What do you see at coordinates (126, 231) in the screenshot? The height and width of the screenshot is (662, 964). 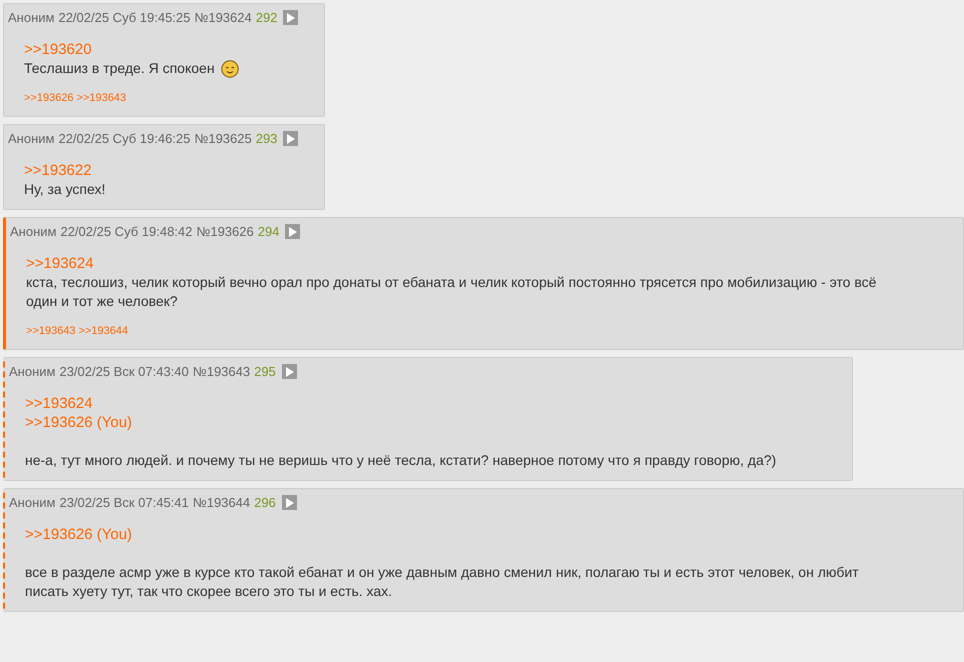 I see `post-date: 22/02/25 Суб 19:48:42` at bounding box center [126, 231].